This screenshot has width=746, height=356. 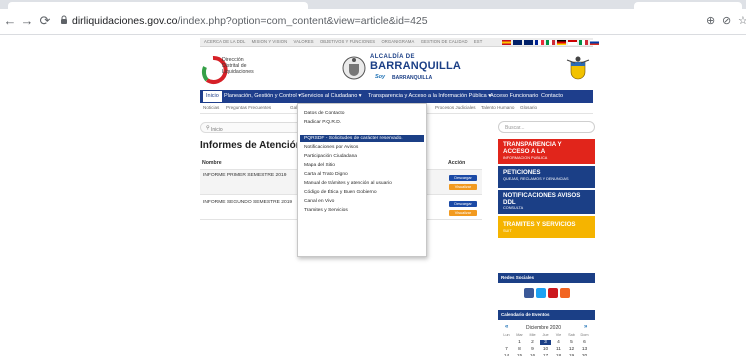 I want to click on dropdown-item: Código de Ética y Buen Gobierno, so click(x=340, y=192).